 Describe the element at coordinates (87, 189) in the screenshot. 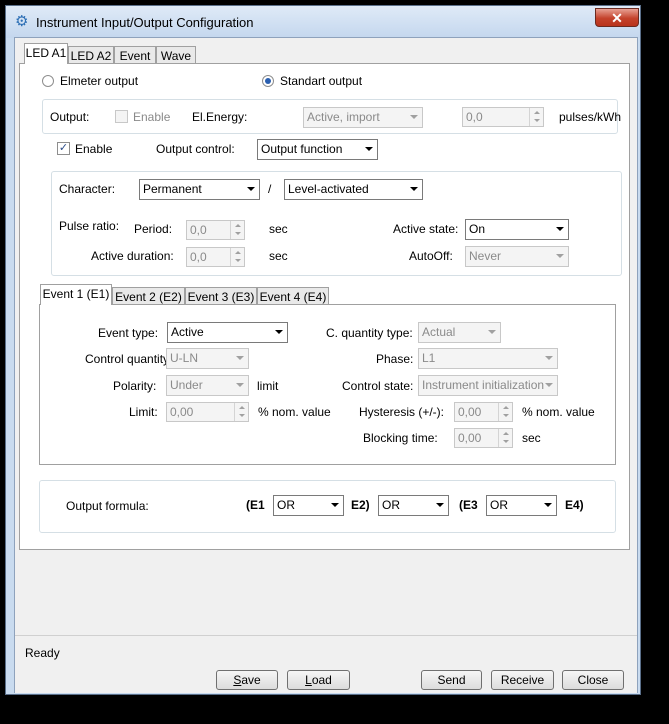

I see `character-label: Character:` at that location.